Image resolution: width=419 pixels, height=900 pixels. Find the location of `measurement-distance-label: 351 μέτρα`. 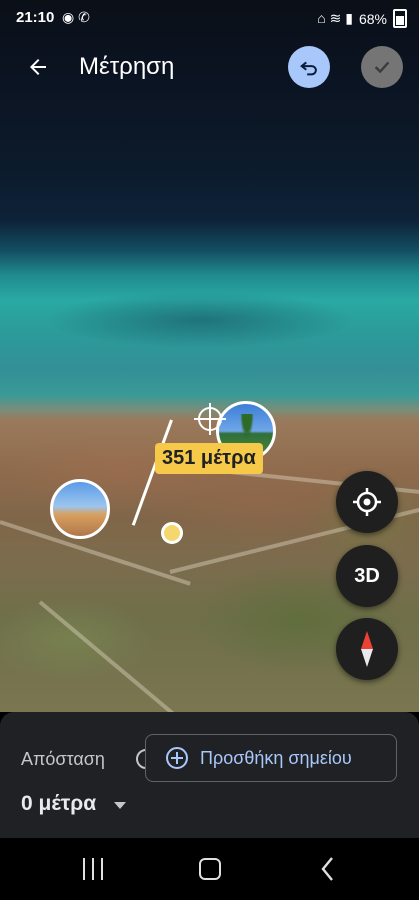

measurement-distance-label: 351 μέτρα is located at coordinates (209, 458).